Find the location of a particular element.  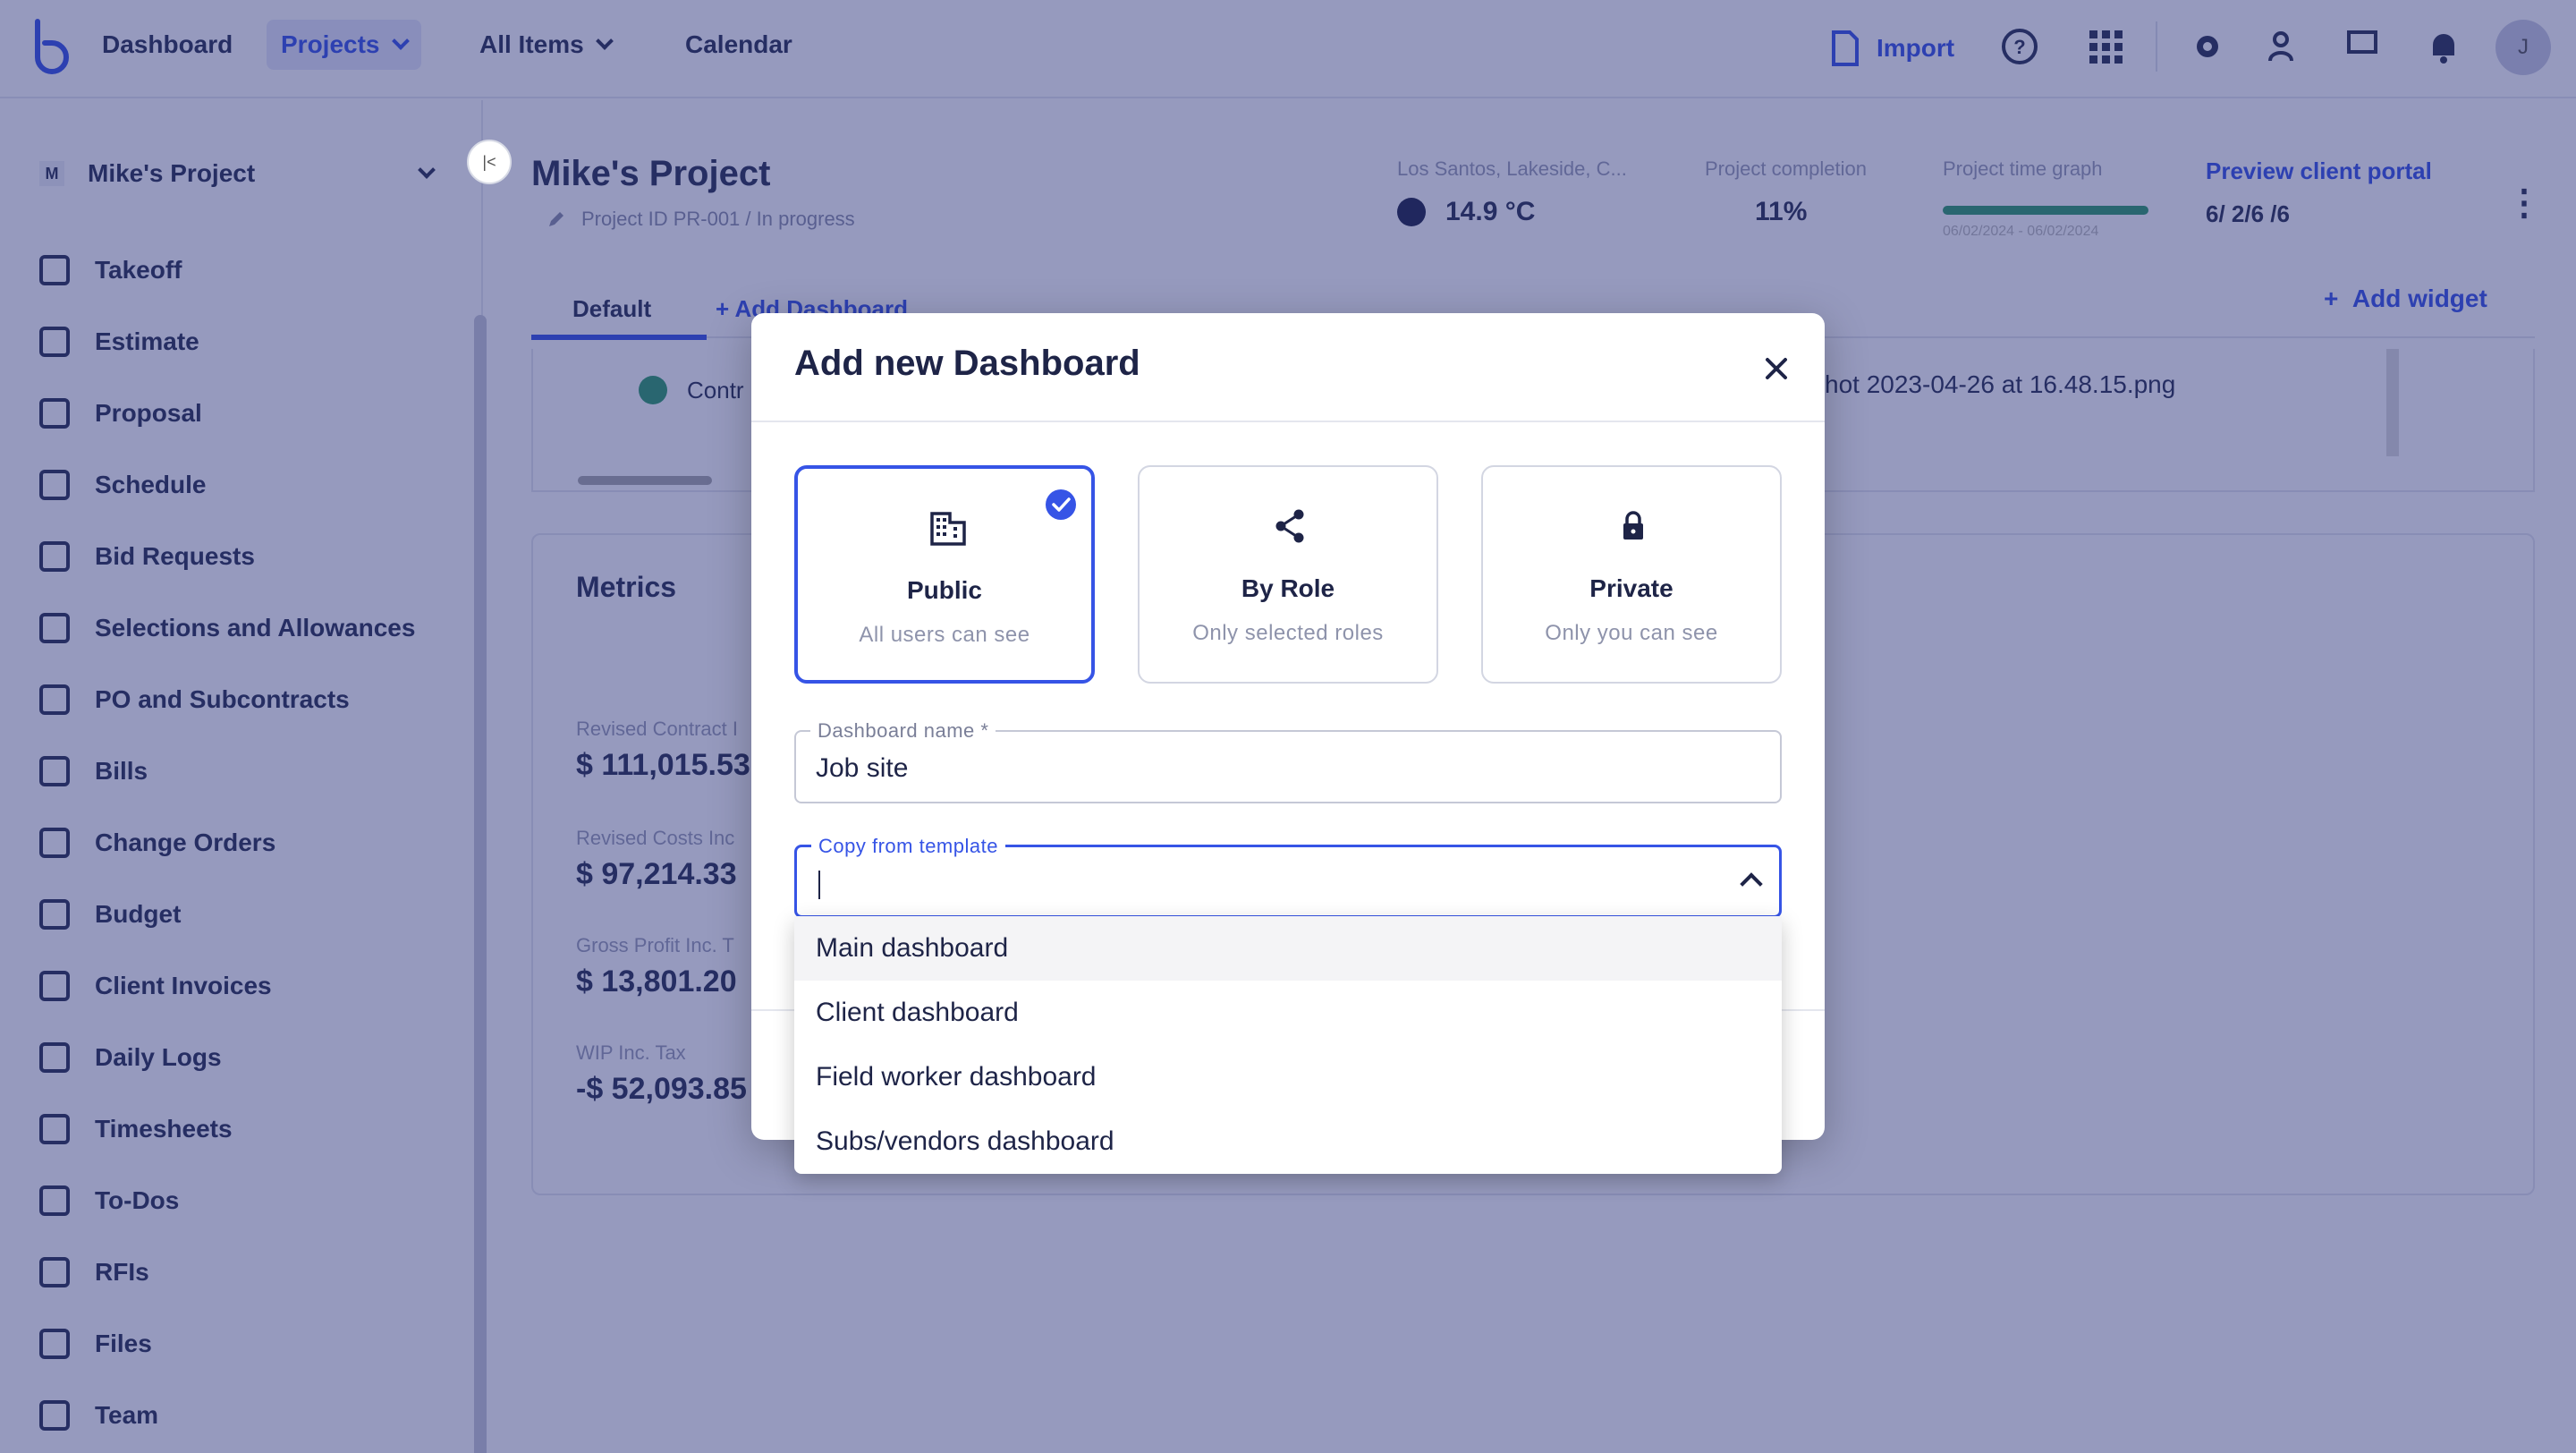

close-icon is located at coordinates (1776, 368).